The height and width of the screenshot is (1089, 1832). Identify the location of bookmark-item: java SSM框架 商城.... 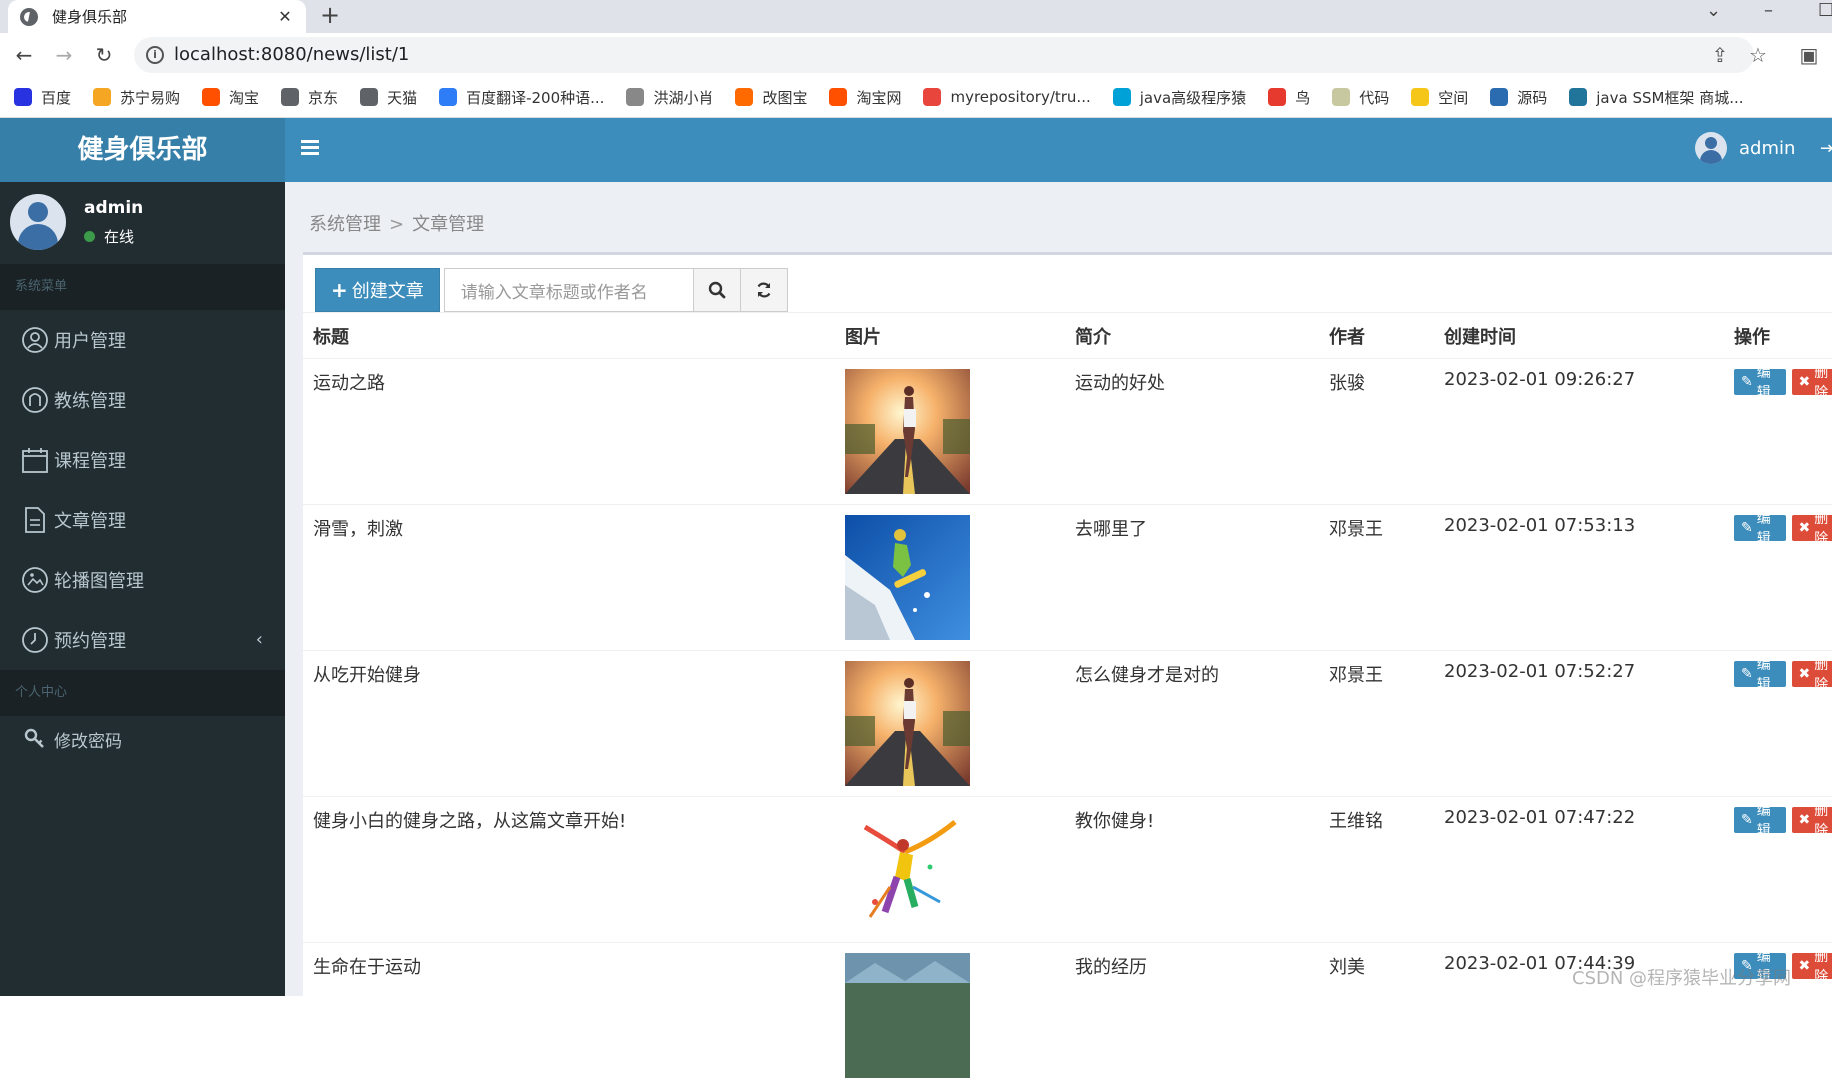
(1656, 97).